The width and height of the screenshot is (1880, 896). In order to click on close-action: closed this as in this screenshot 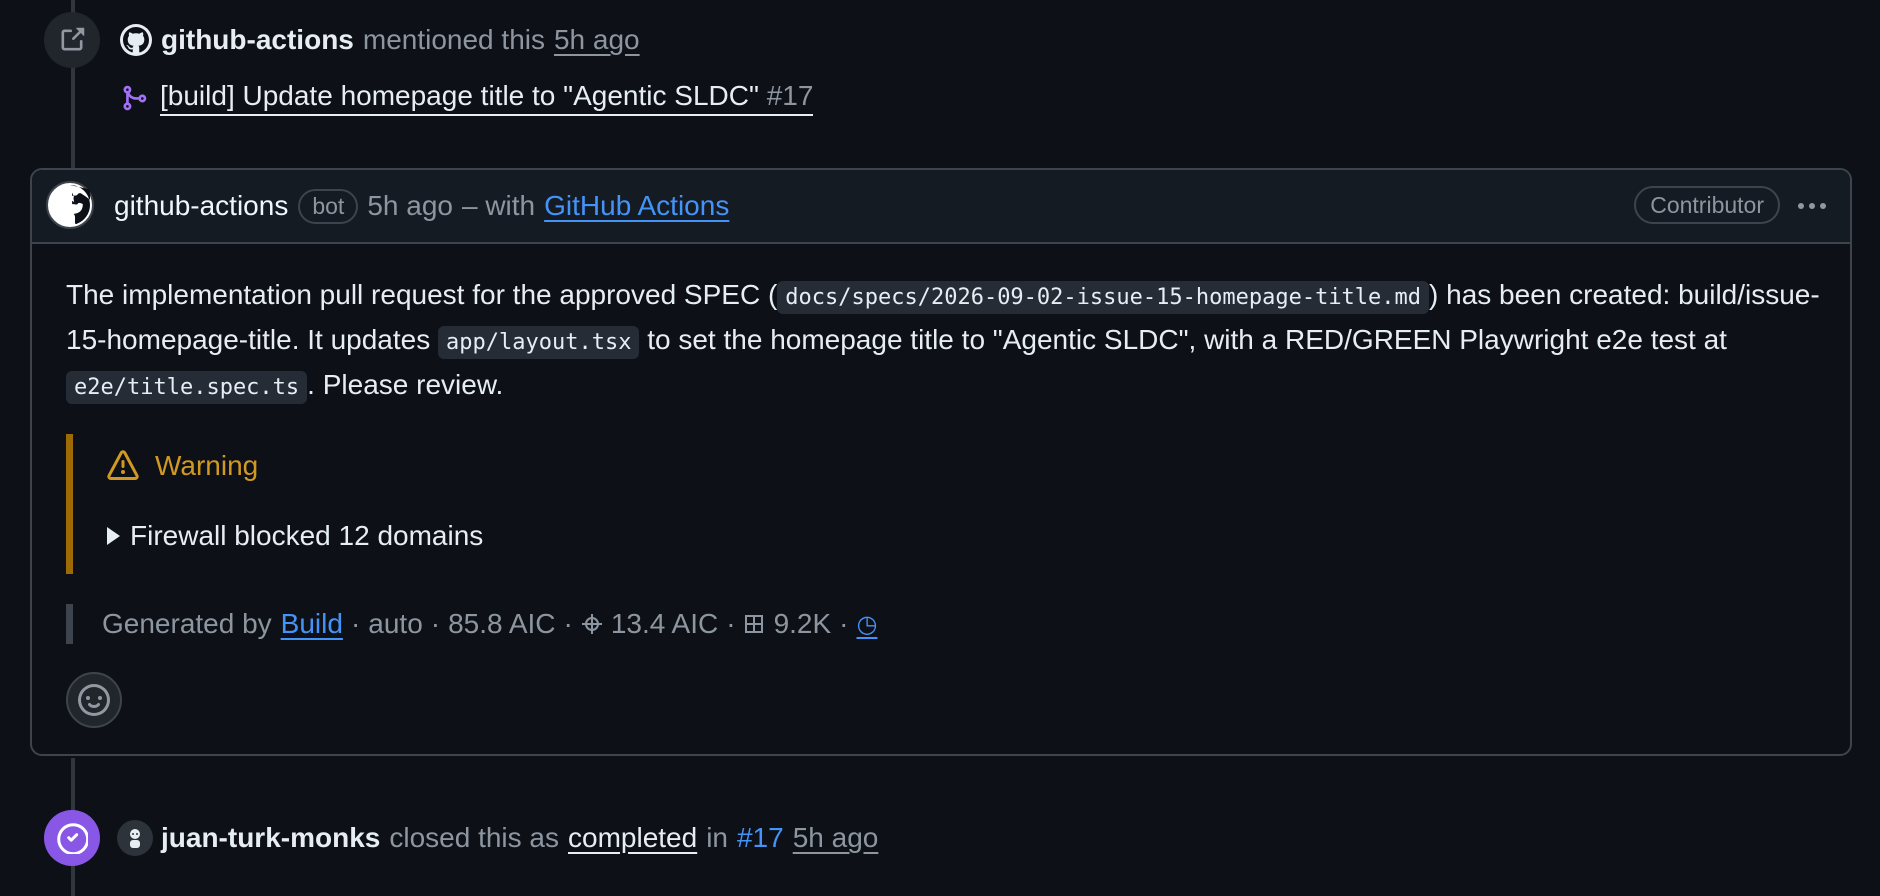, I will do `click(474, 837)`.